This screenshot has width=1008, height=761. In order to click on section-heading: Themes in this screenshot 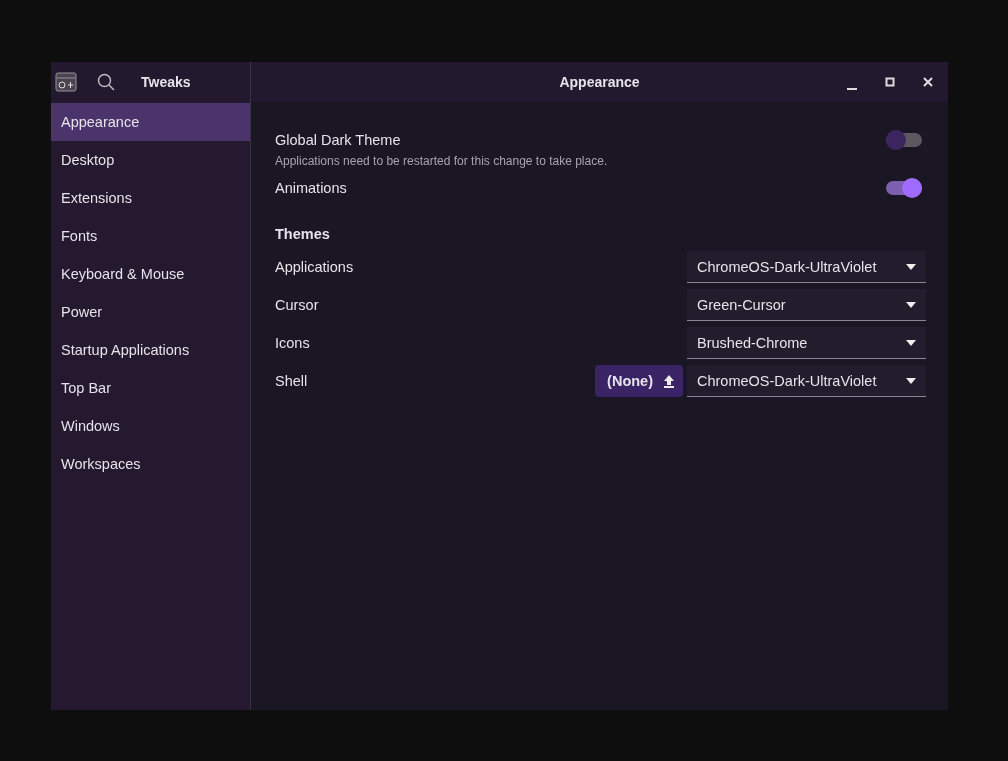, I will do `click(303, 234)`.